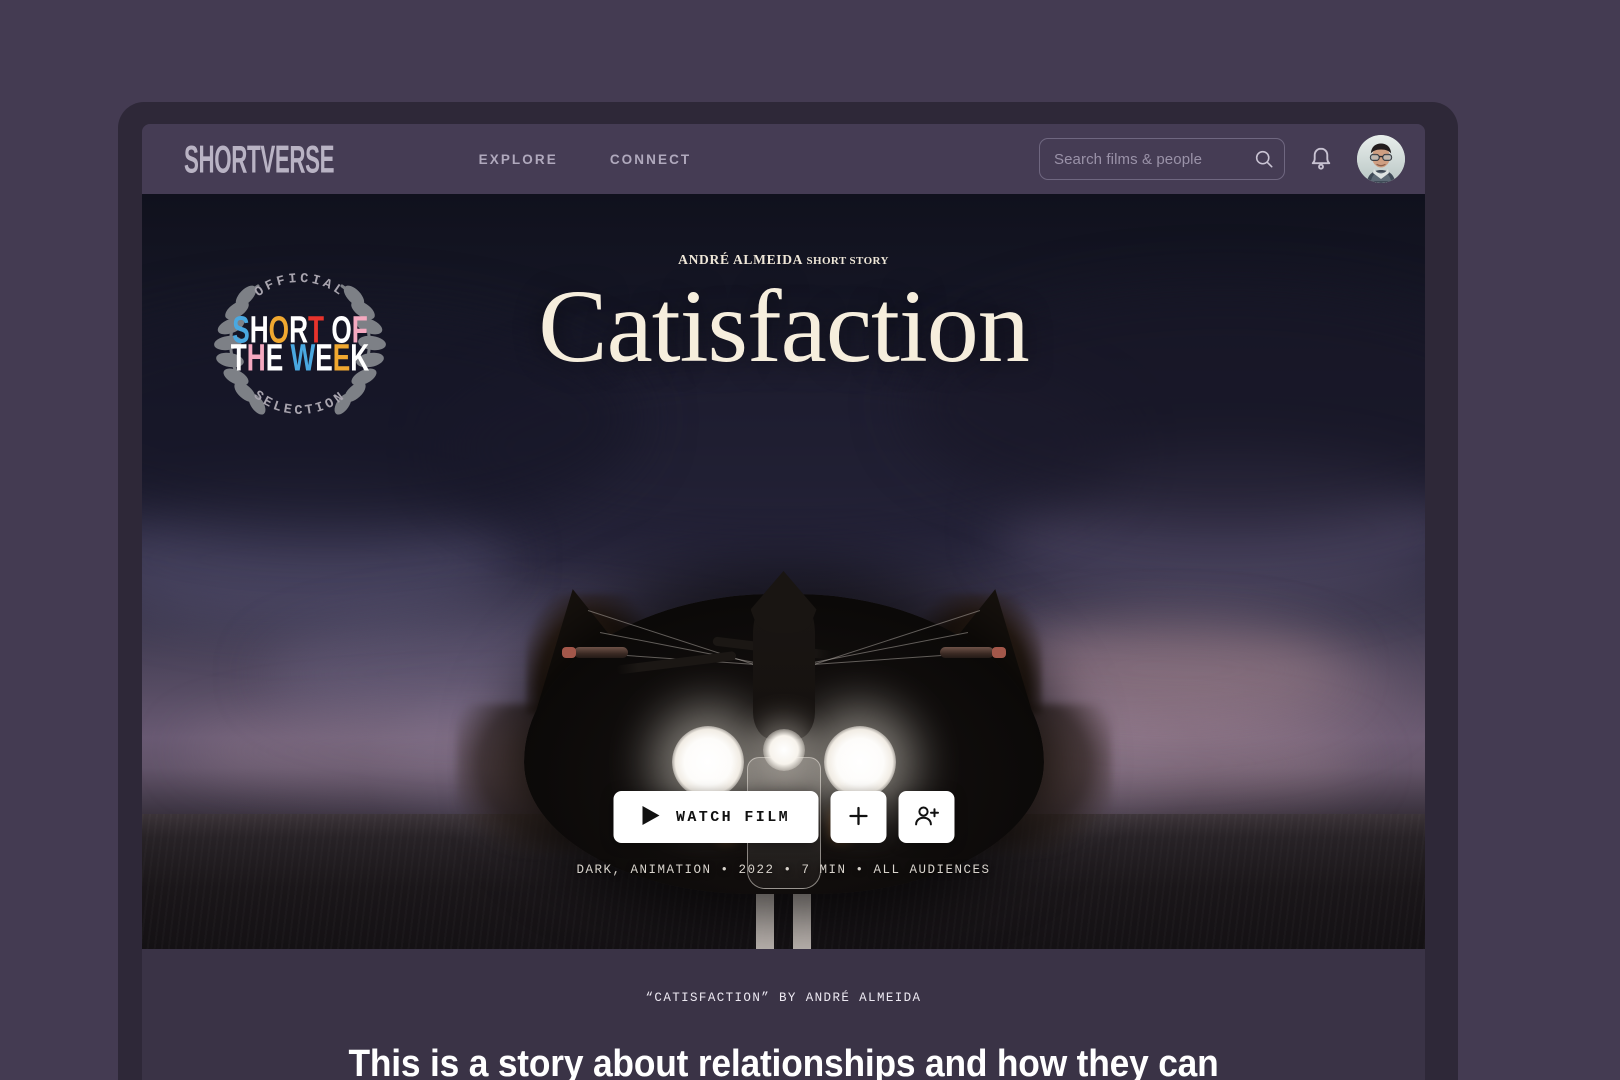 The image size is (1620, 1080). What do you see at coordinates (783, 159) in the screenshot?
I see `top-navigation-bar: SHORTVERSE EXPLORE CONNECT` at bounding box center [783, 159].